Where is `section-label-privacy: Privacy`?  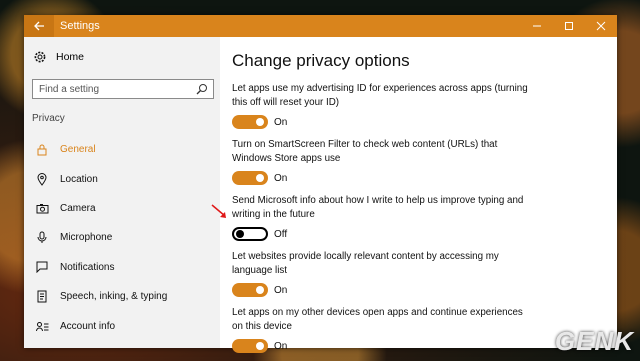 section-label-privacy: Privacy is located at coordinates (48, 118).